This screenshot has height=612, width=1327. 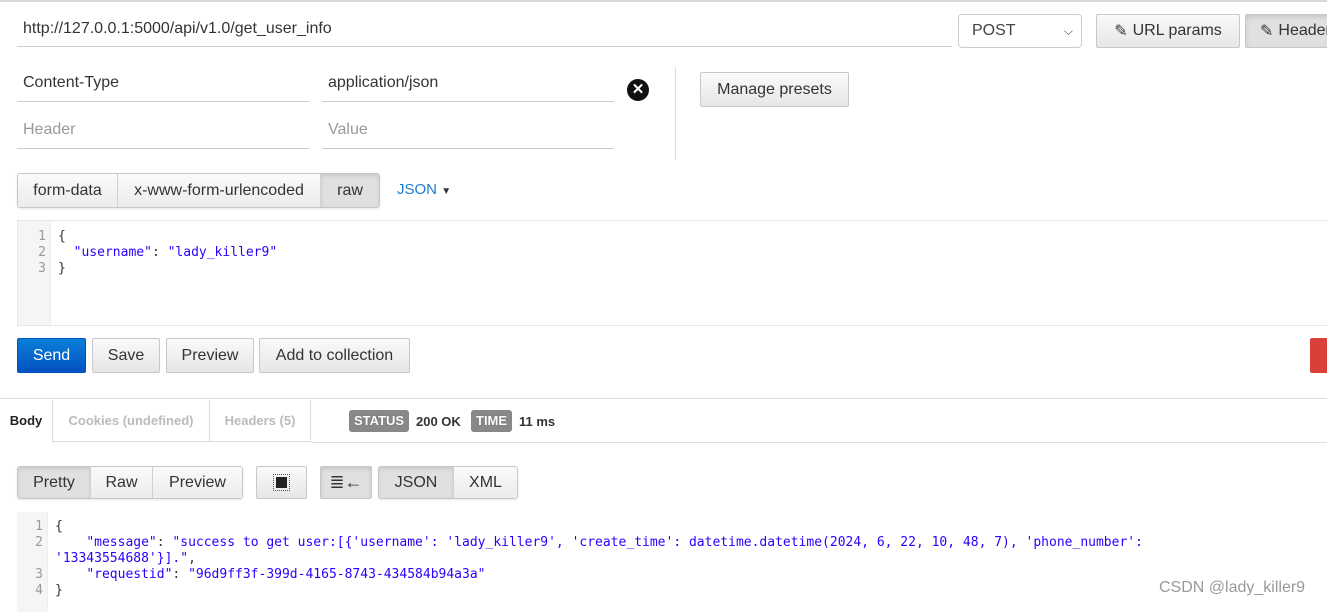 I want to click on view-raw: Raw, so click(x=122, y=482).